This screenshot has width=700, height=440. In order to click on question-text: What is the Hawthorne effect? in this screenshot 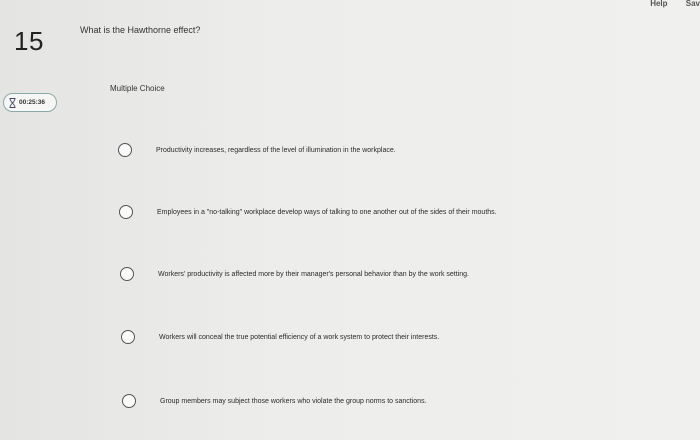, I will do `click(140, 30)`.